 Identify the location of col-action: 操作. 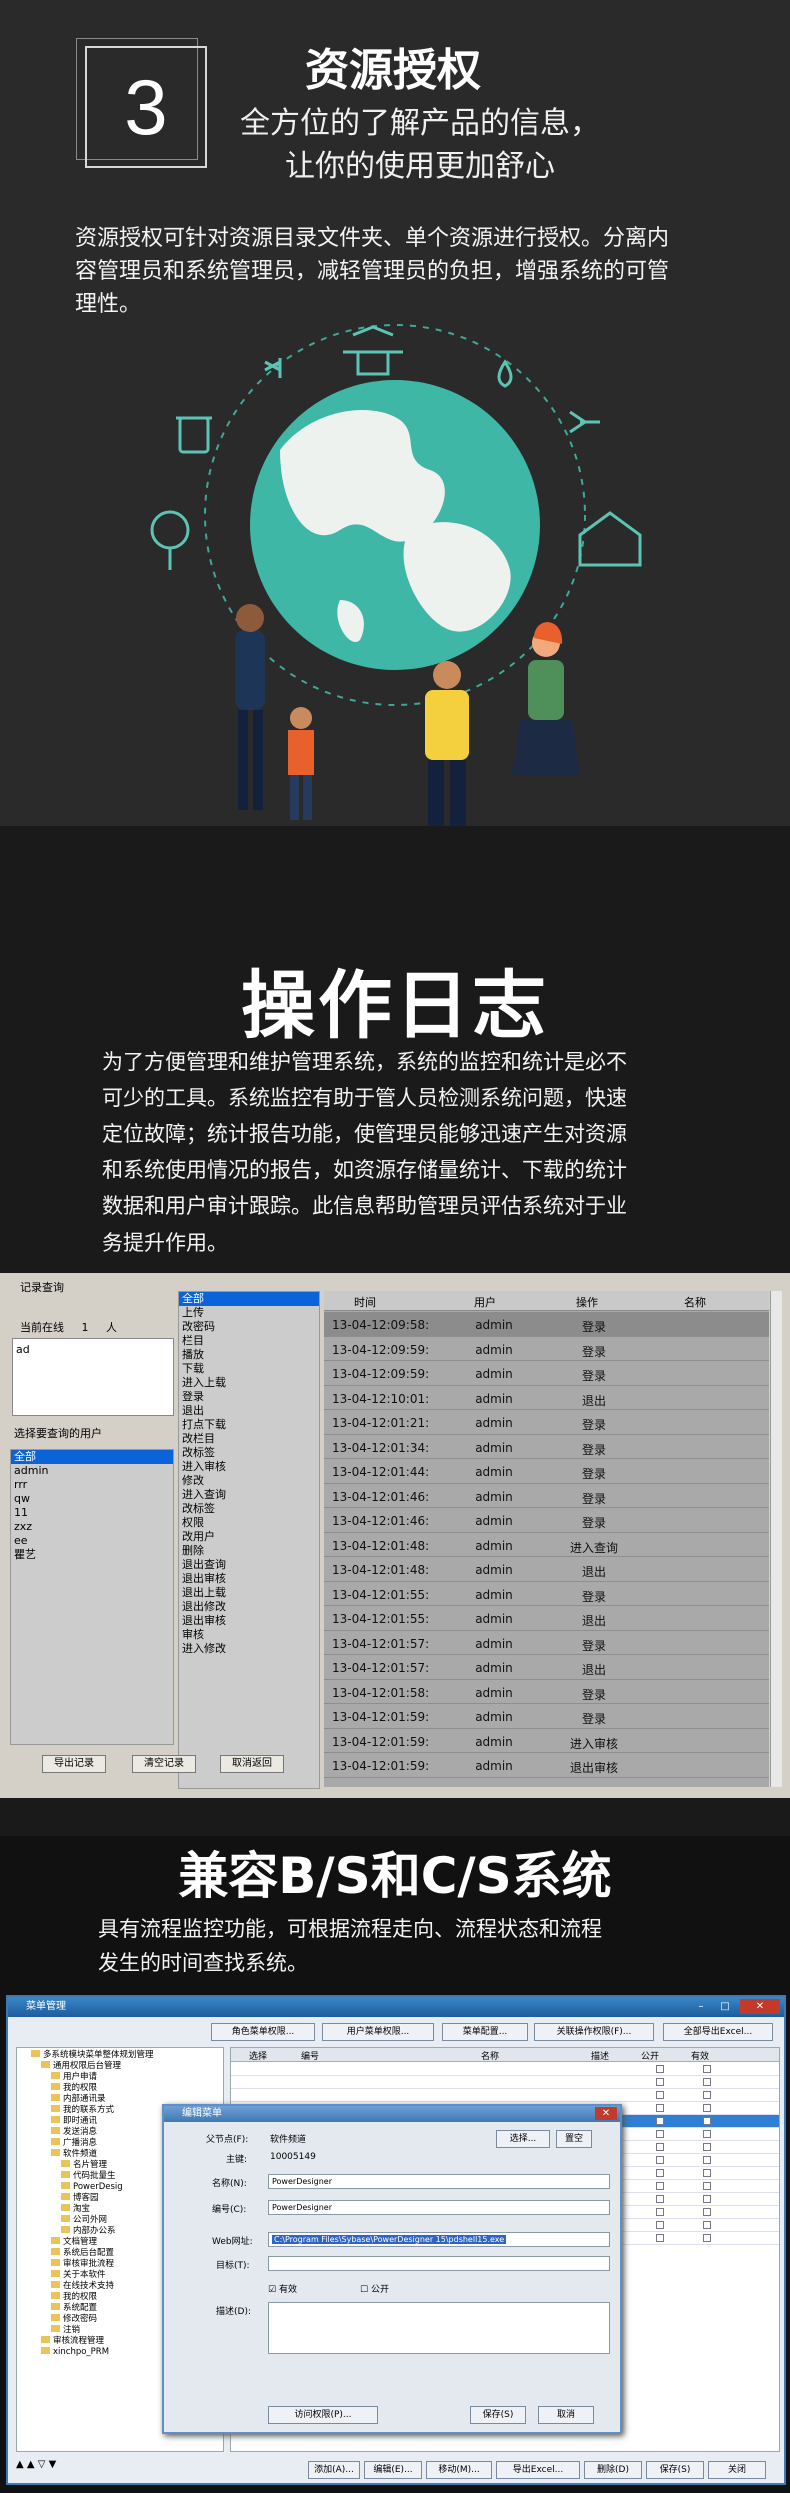
(587, 1302).